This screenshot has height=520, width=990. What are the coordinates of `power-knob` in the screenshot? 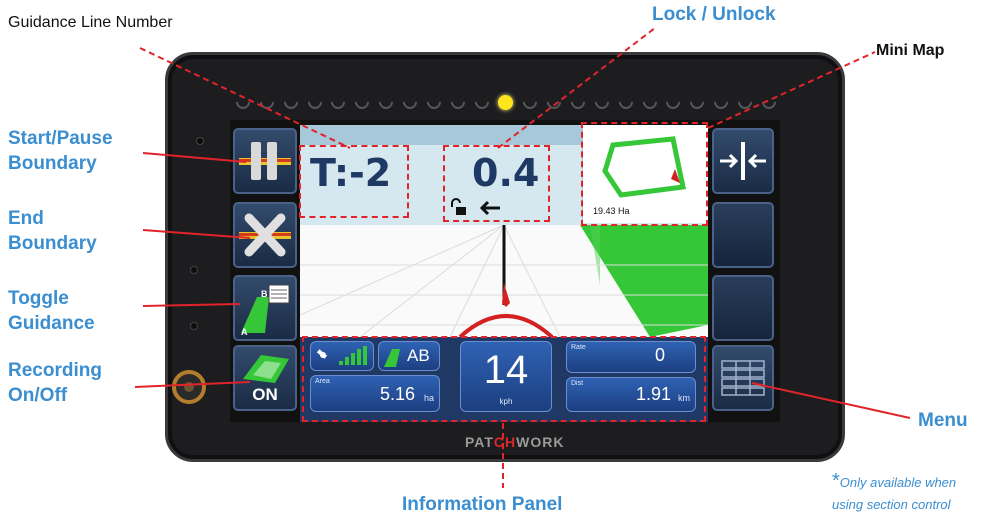 It's located at (189, 387).